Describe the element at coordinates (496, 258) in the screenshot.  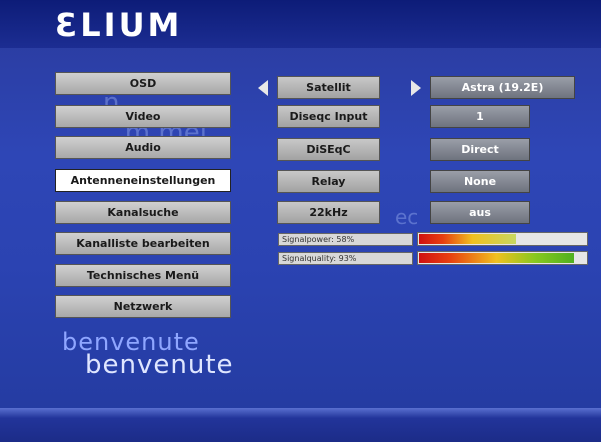
I see `signal-quality-fill` at that location.